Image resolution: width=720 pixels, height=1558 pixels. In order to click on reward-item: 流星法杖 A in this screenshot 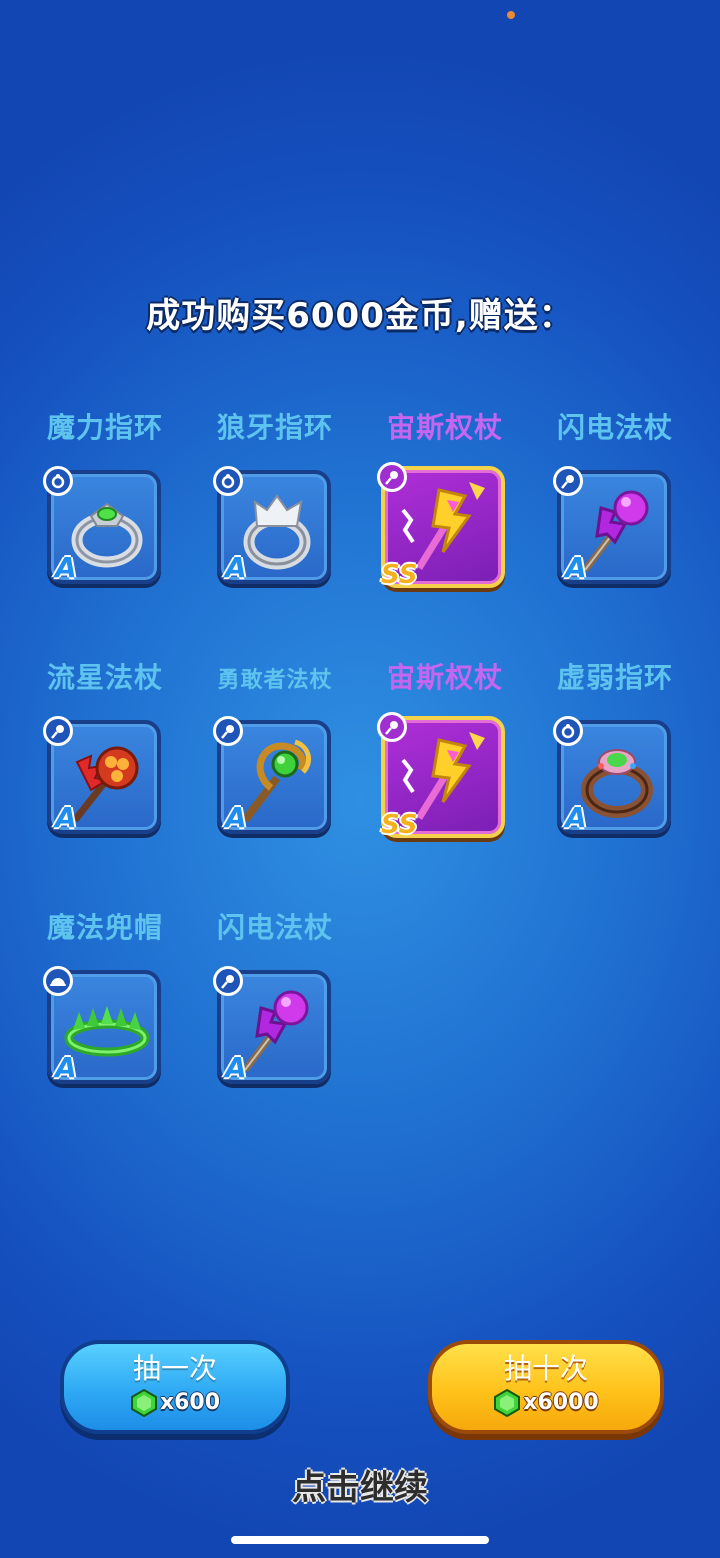, I will do `click(105, 755)`.